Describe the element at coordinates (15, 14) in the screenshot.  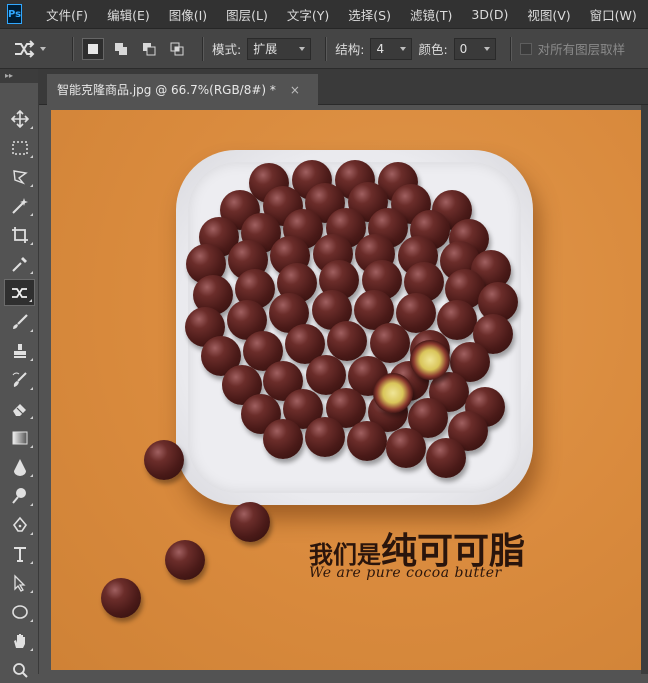
I see `photoshop-logo: Ps` at that location.